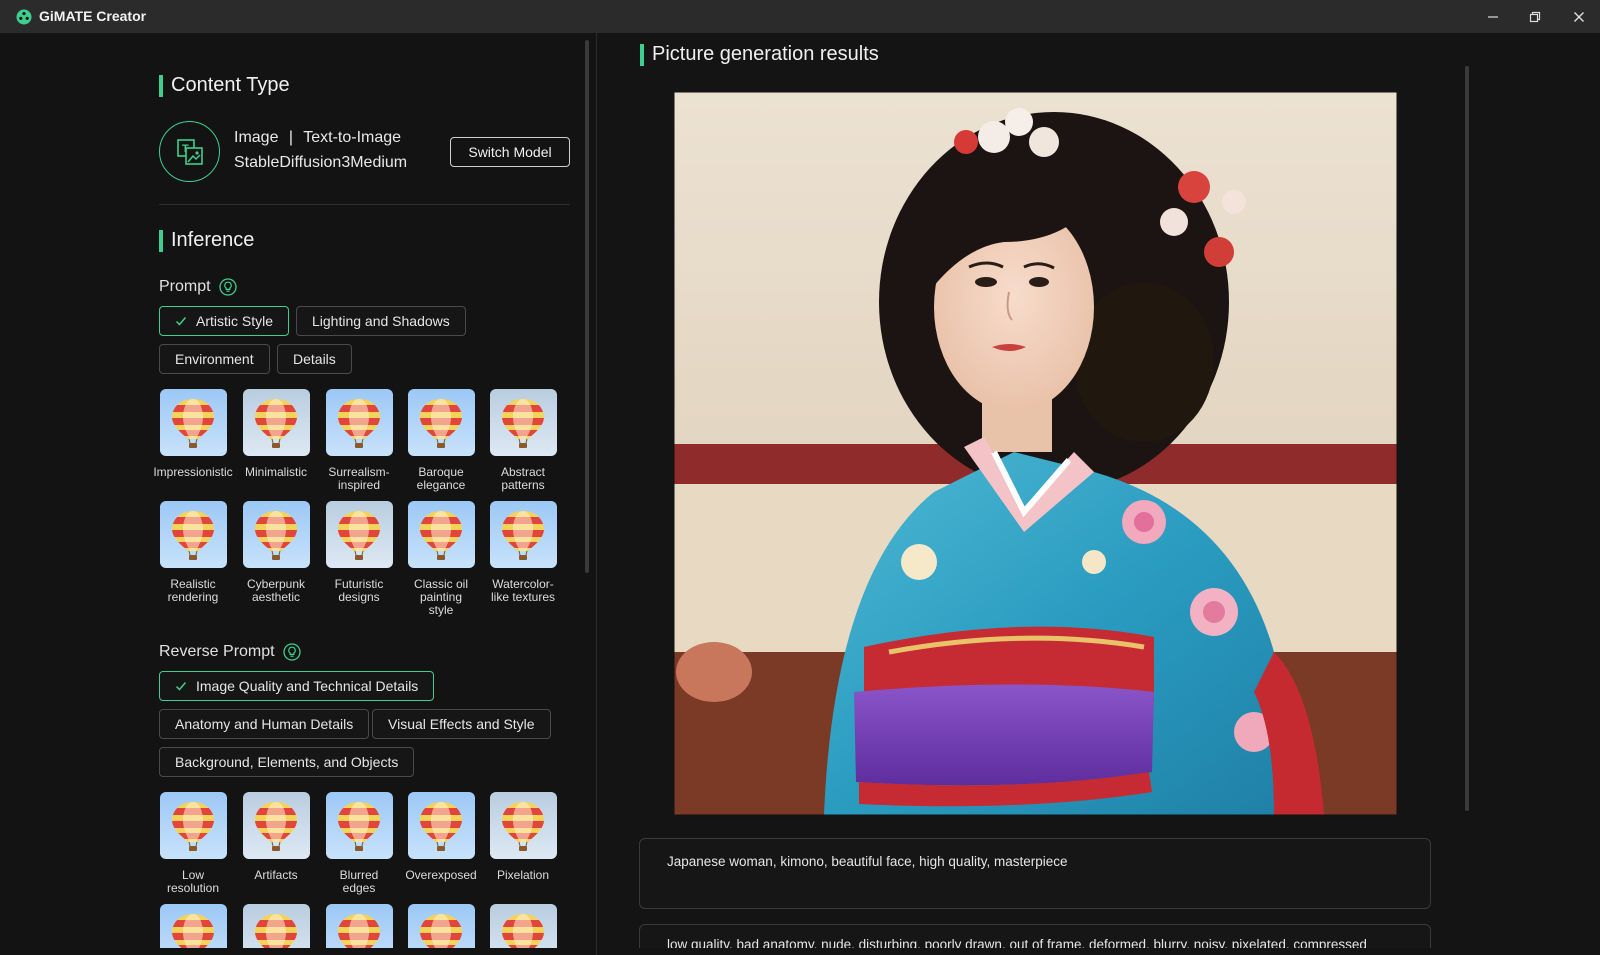 The width and height of the screenshot is (1600, 955). I want to click on chip-label: Visual Effects and Style, so click(461, 724).